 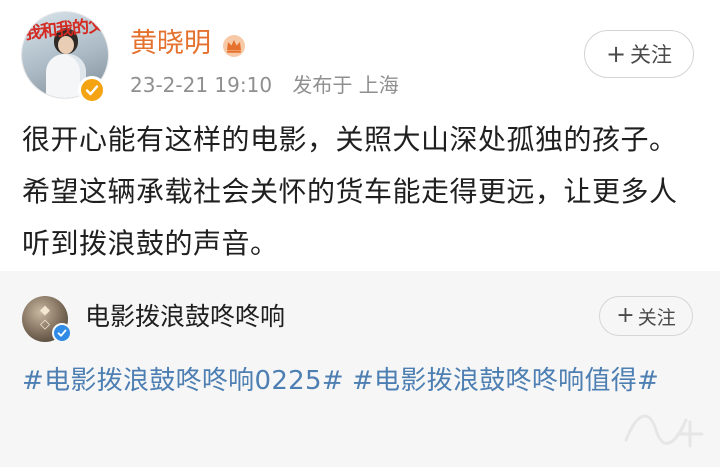 I want to click on author-name: 黄晓明, so click(x=170, y=44).